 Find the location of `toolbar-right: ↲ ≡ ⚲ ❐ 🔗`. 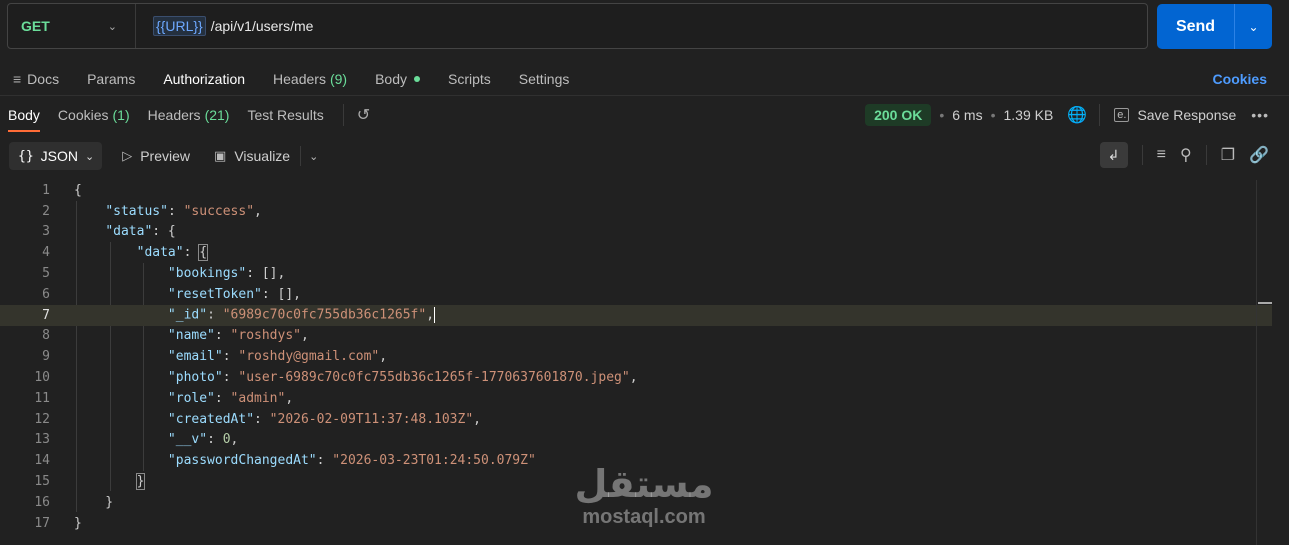

toolbar-right: ↲ ≡ ⚲ ❐ 🔗 is located at coordinates (1184, 155).